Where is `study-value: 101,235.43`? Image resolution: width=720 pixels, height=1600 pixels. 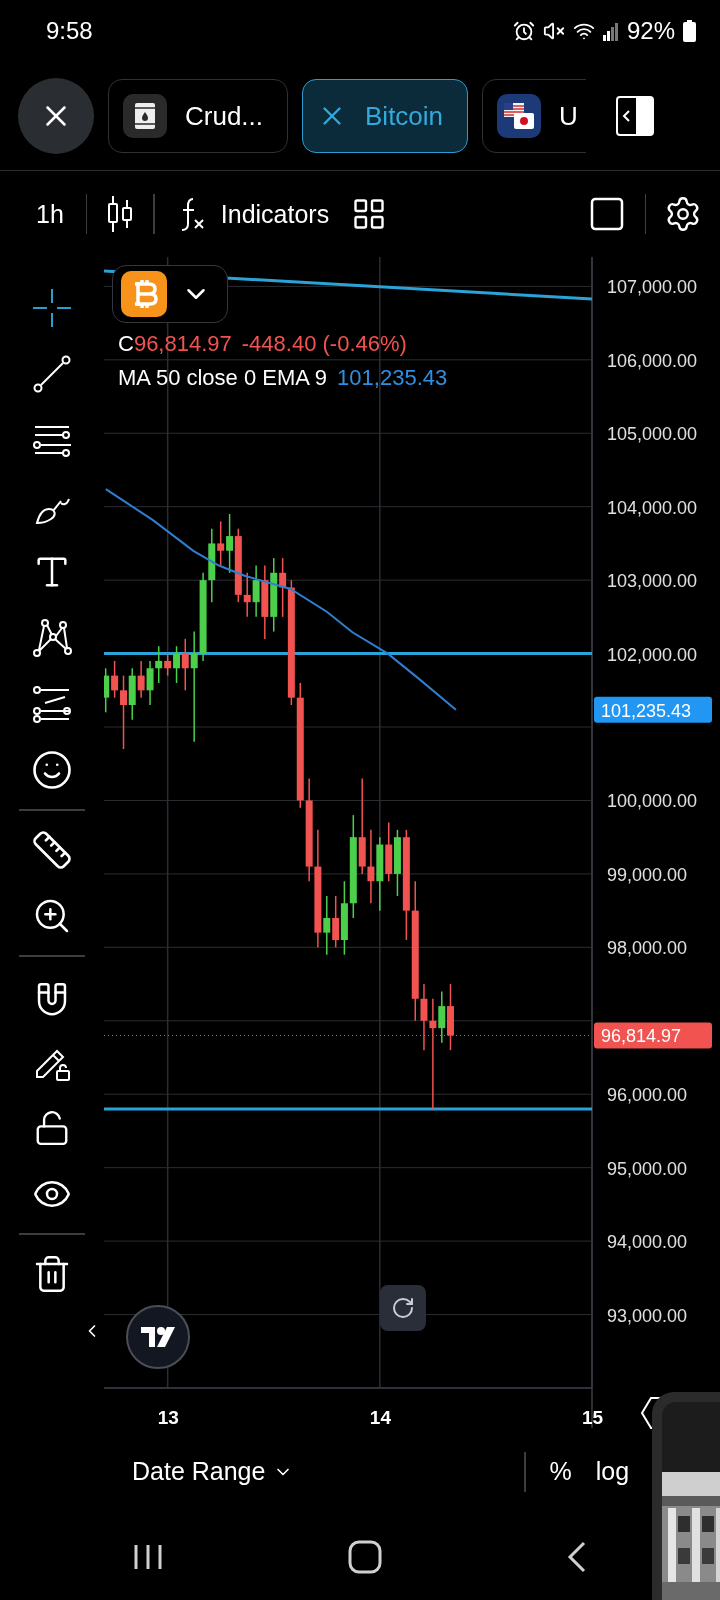 study-value: 101,235.43 is located at coordinates (392, 378).